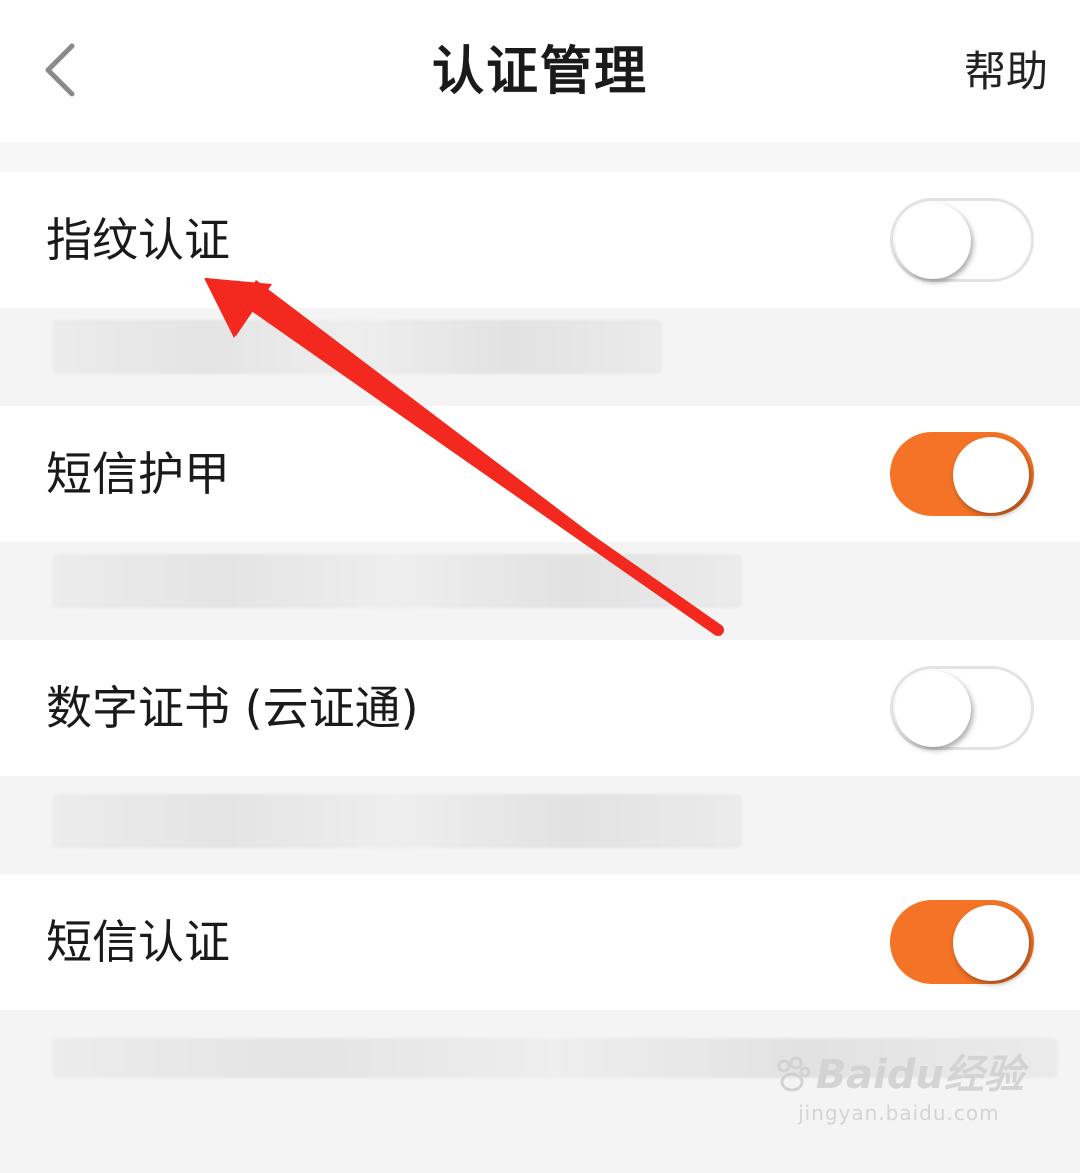 The image size is (1080, 1173). I want to click on setting-row-sms-armor: 短信护甲, so click(540, 474).